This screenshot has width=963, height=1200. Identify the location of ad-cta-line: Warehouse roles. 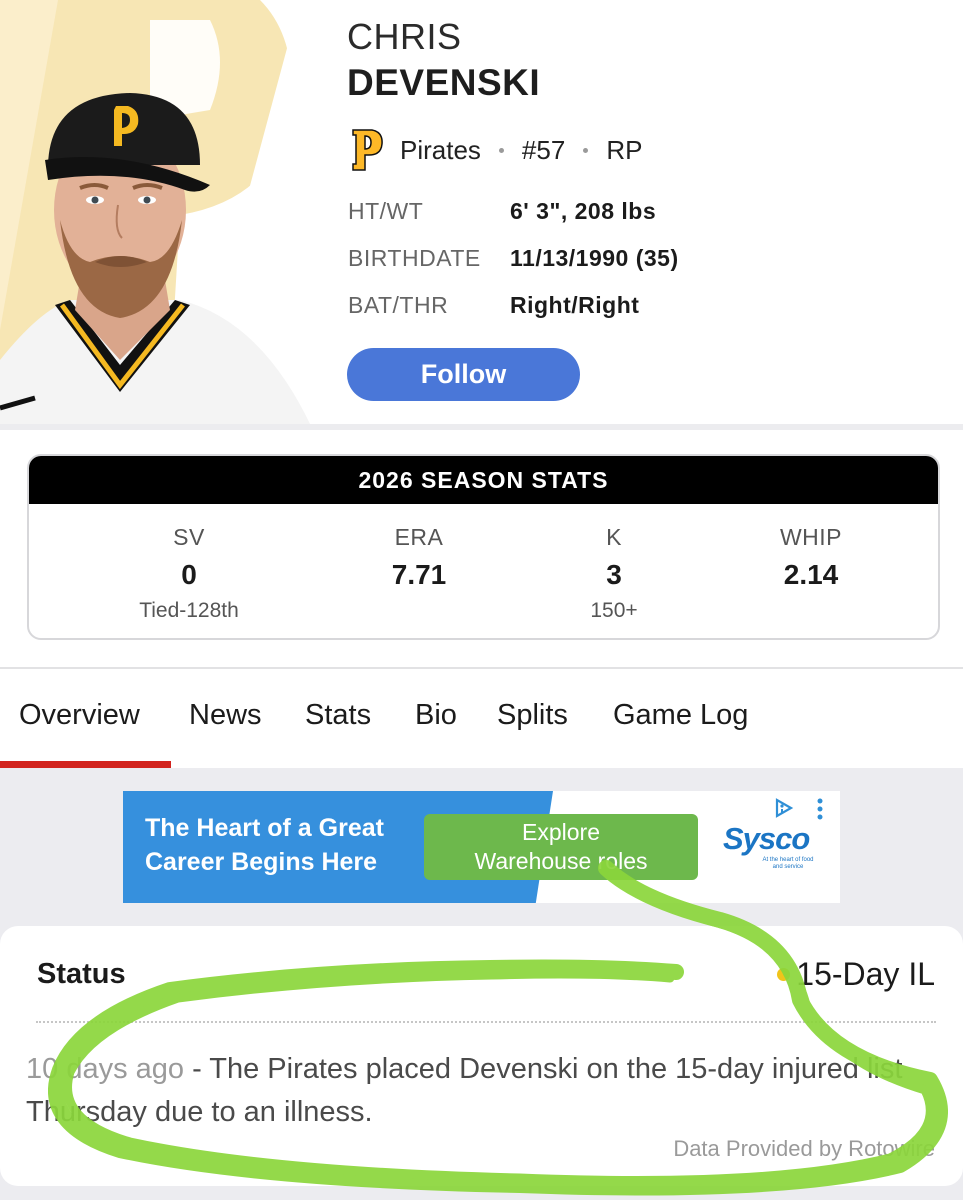
(561, 861).